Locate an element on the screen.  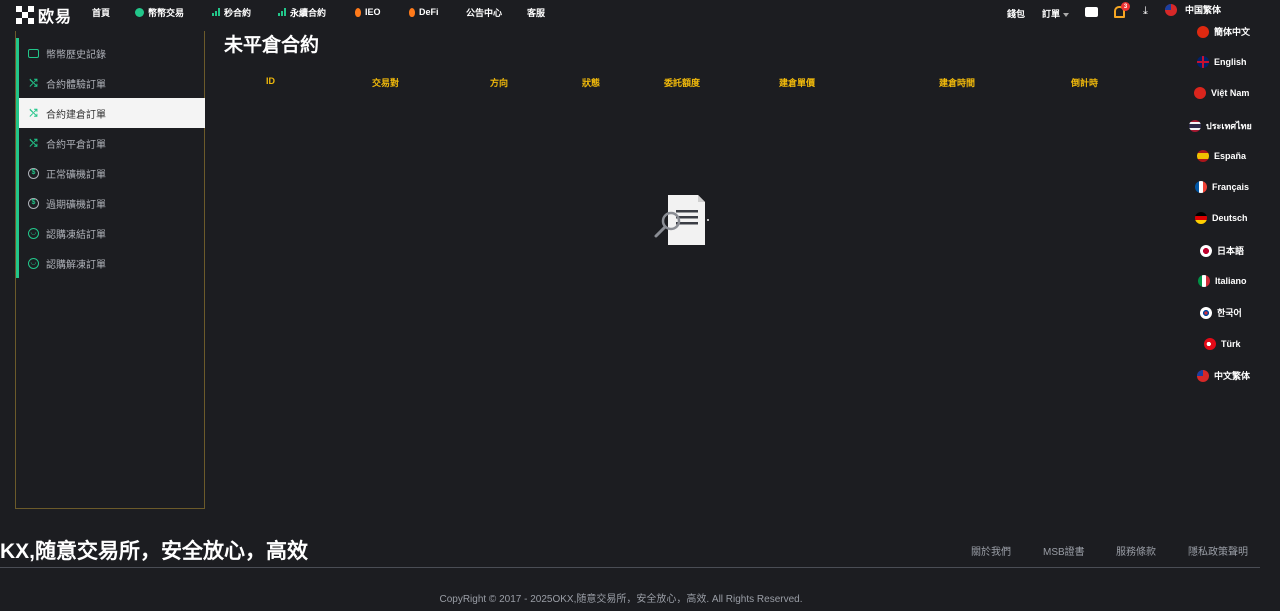
no-data-icon is located at coordinates (682, 221).